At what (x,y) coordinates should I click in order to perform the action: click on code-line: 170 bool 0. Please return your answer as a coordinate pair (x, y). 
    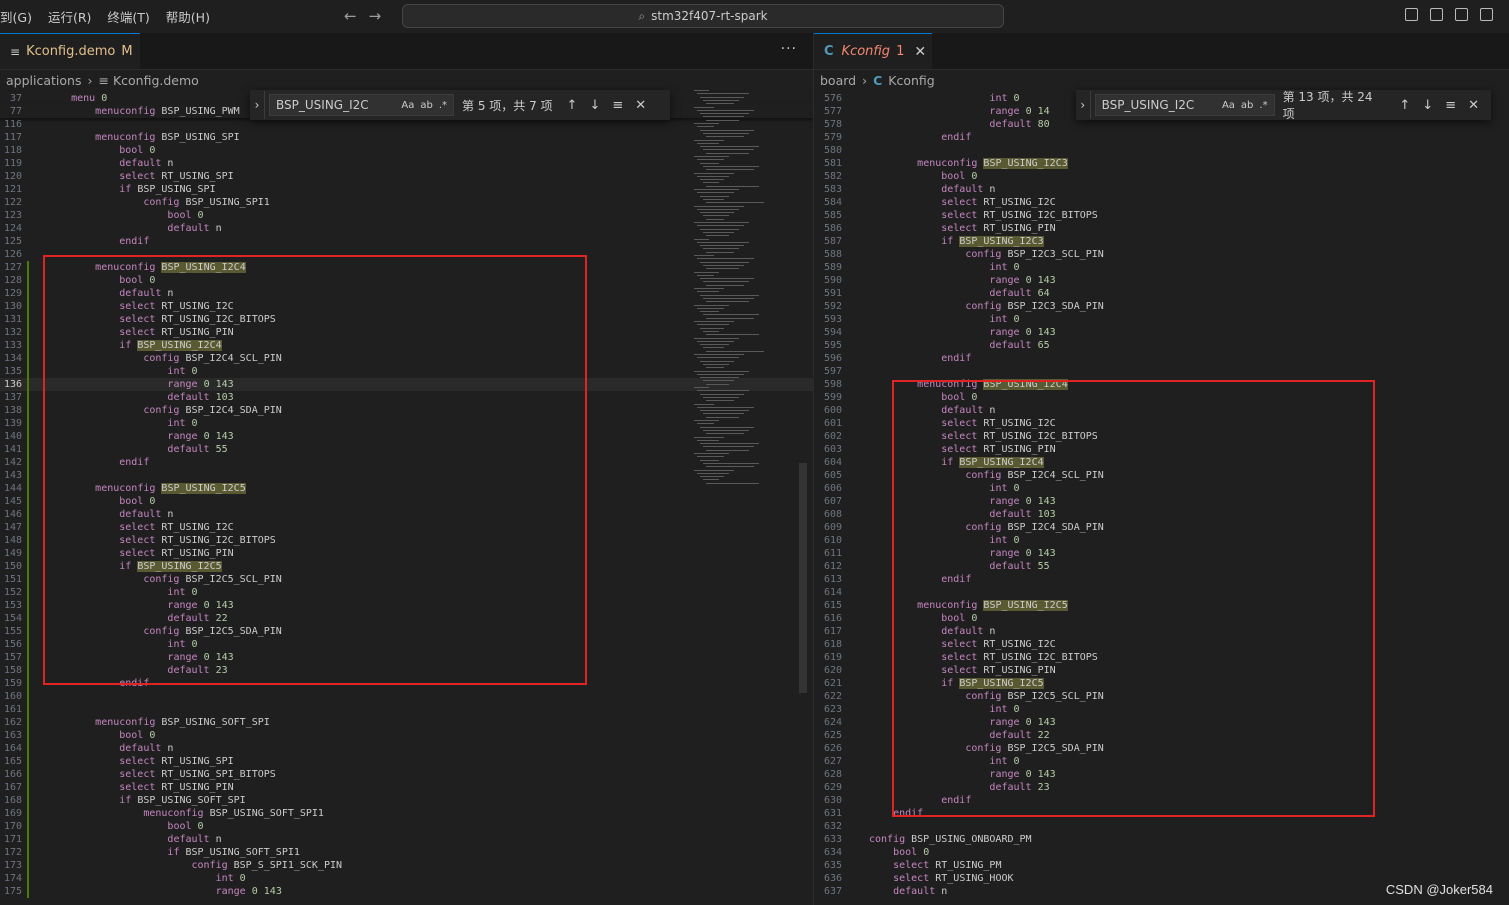
    Looking at the image, I should click on (406, 826).